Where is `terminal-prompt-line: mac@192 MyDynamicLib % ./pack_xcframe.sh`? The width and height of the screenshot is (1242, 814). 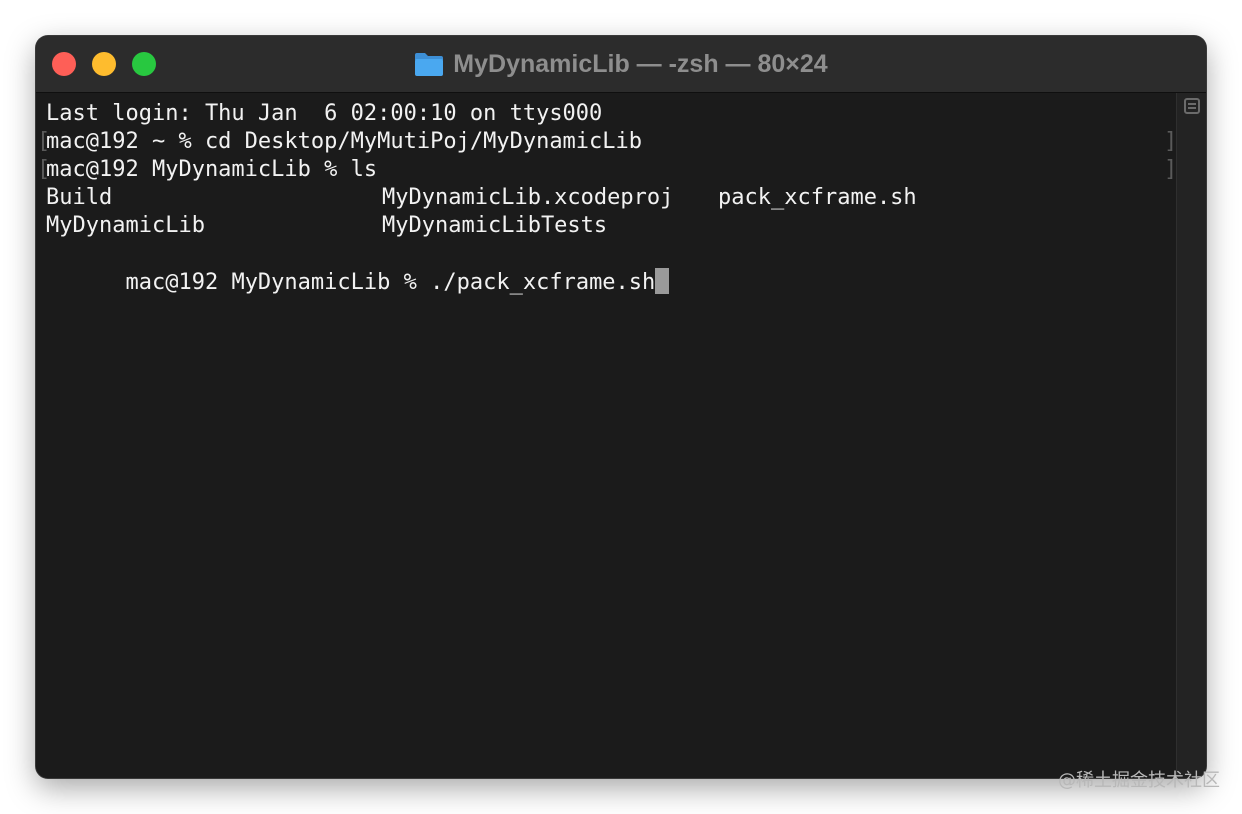
terminal-prompt-line: mac@192 MyDynamicLib % ./pack_xcframe.sh is located at coordinates (358, 267).